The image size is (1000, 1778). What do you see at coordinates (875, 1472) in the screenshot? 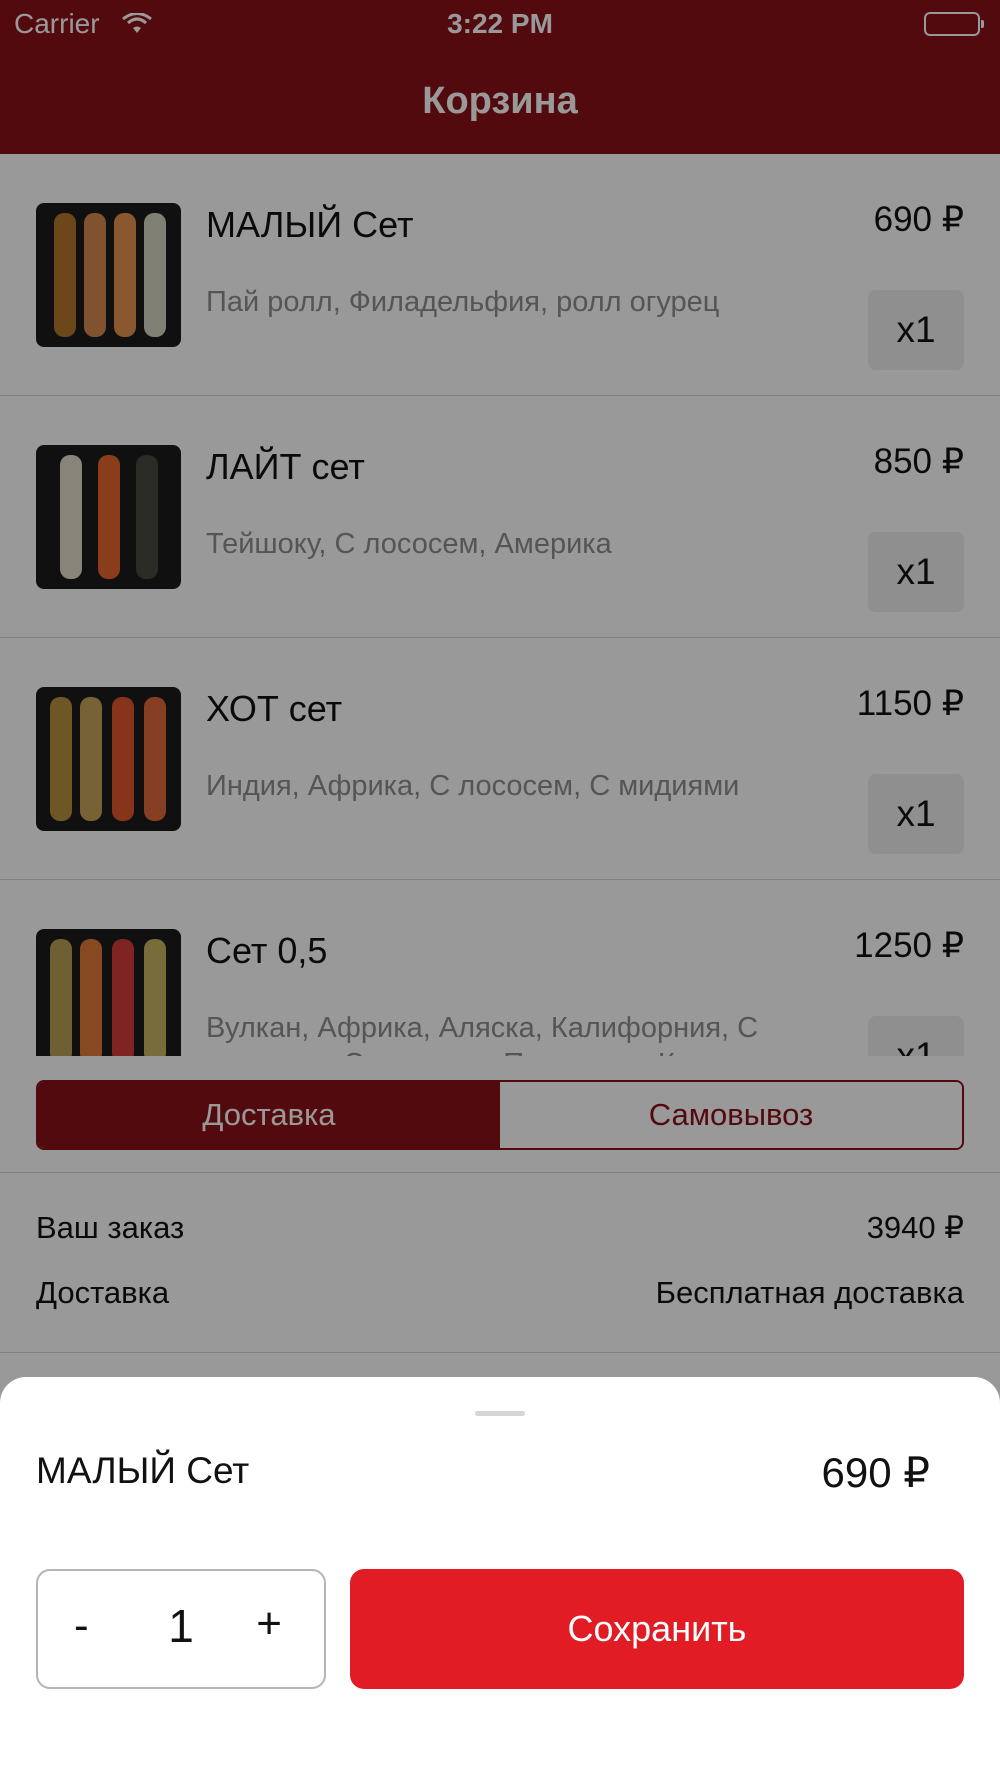
I see `sheet-item-price: 690 ₽` at bounding box center [875, 1472].